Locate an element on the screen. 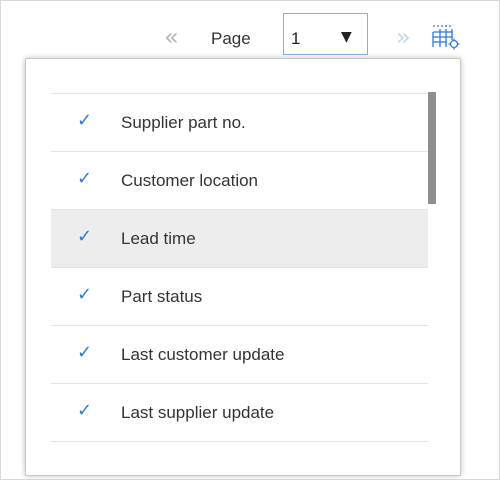 The image size is (500, 480). column-item-label: Part status is located at coordinates (162, 296).